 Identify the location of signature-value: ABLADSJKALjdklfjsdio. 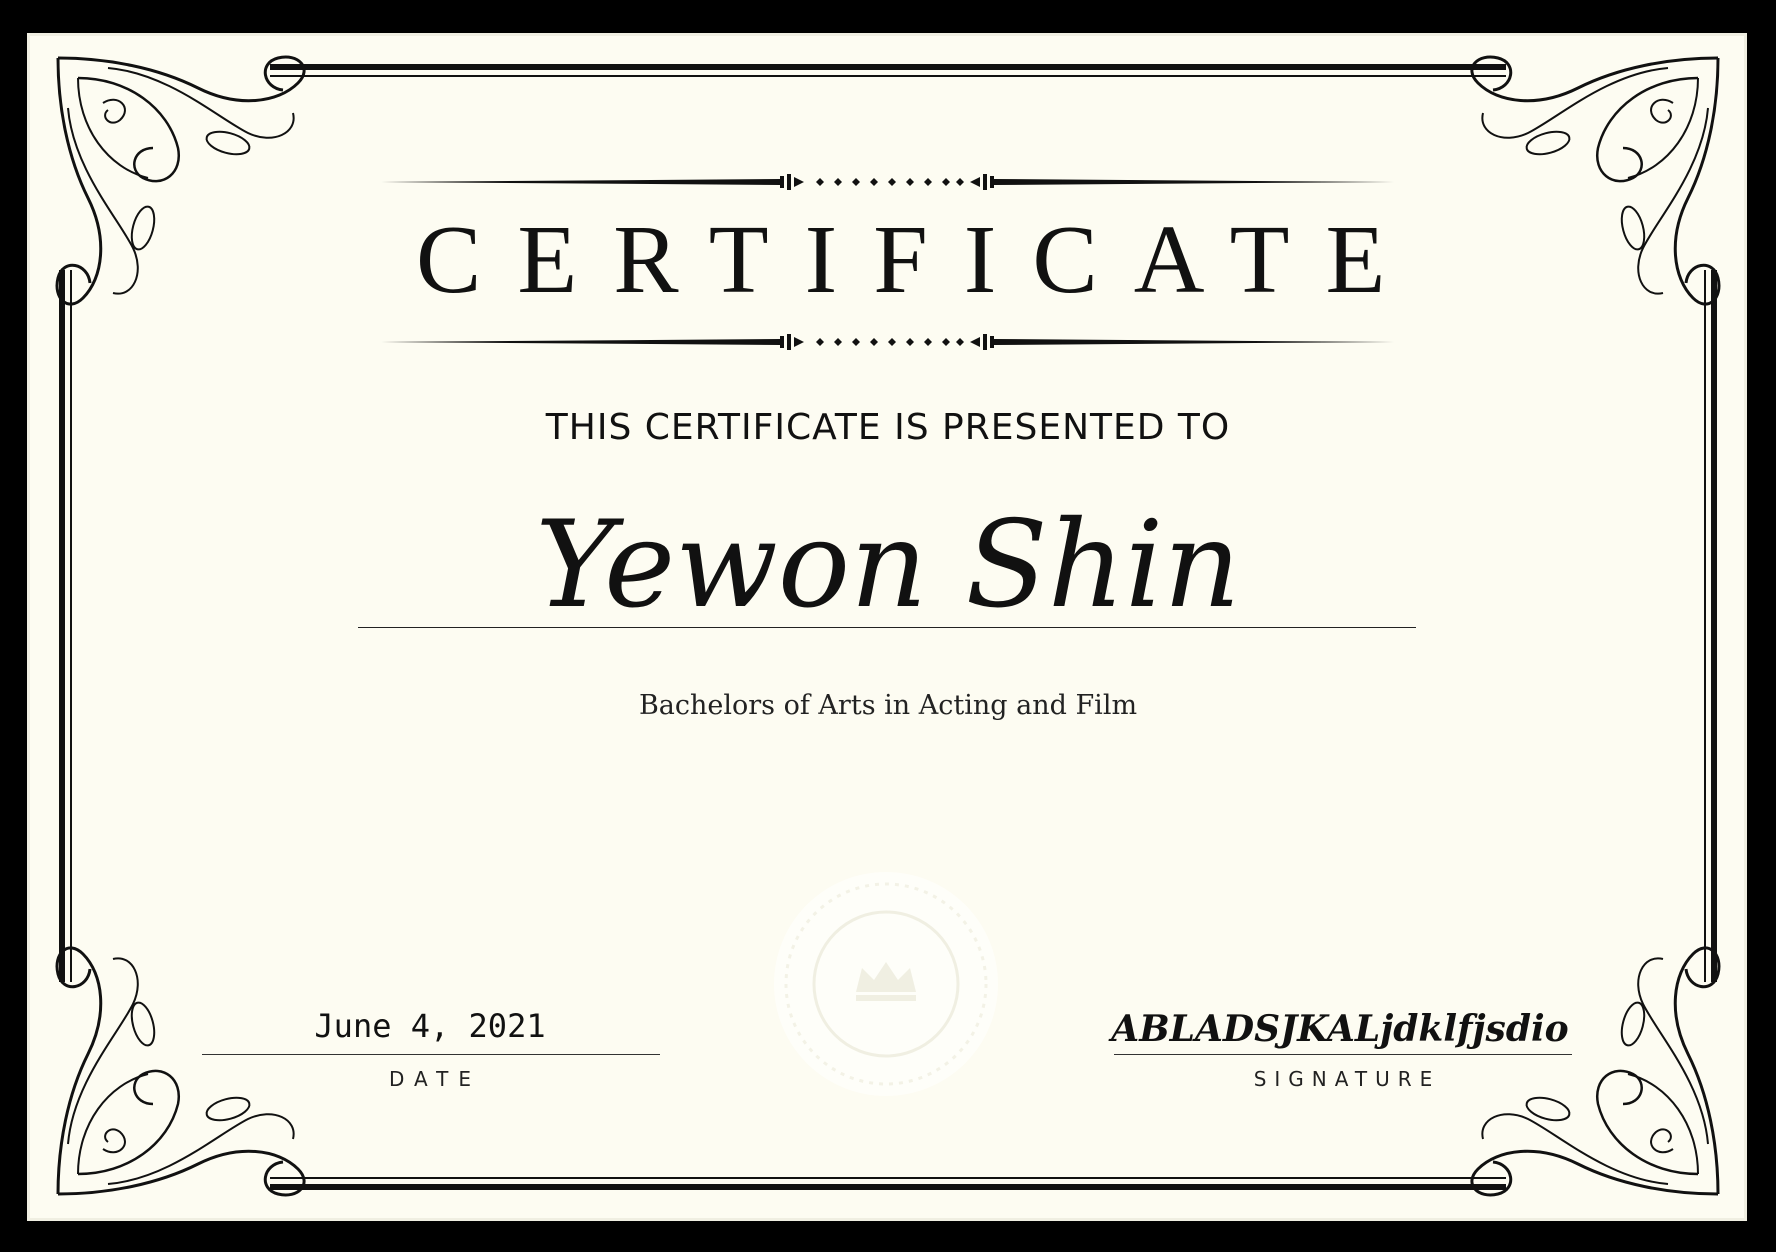
(1340, 1029).